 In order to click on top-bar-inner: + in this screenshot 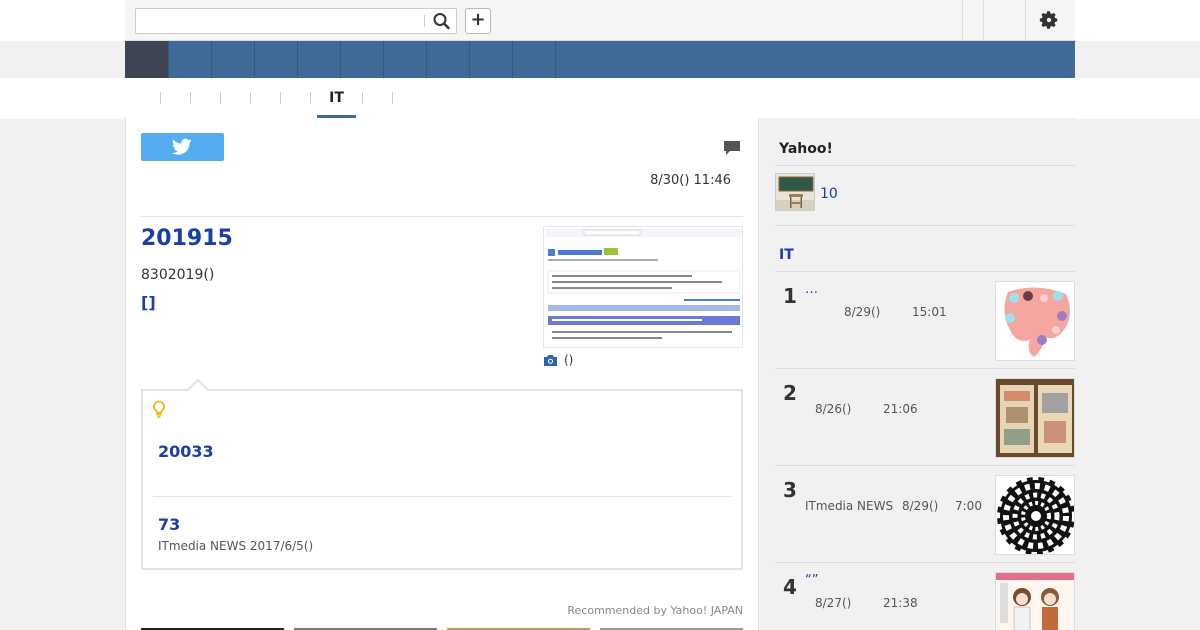, I will do `click(600, 20)`.